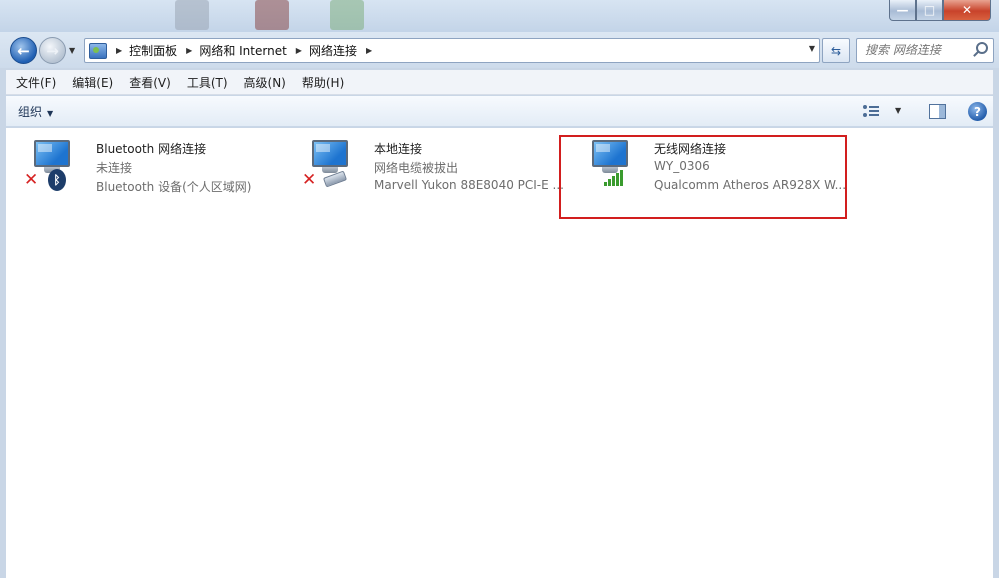  I want to click on menu-view: 查看(V), so click(150, 82).